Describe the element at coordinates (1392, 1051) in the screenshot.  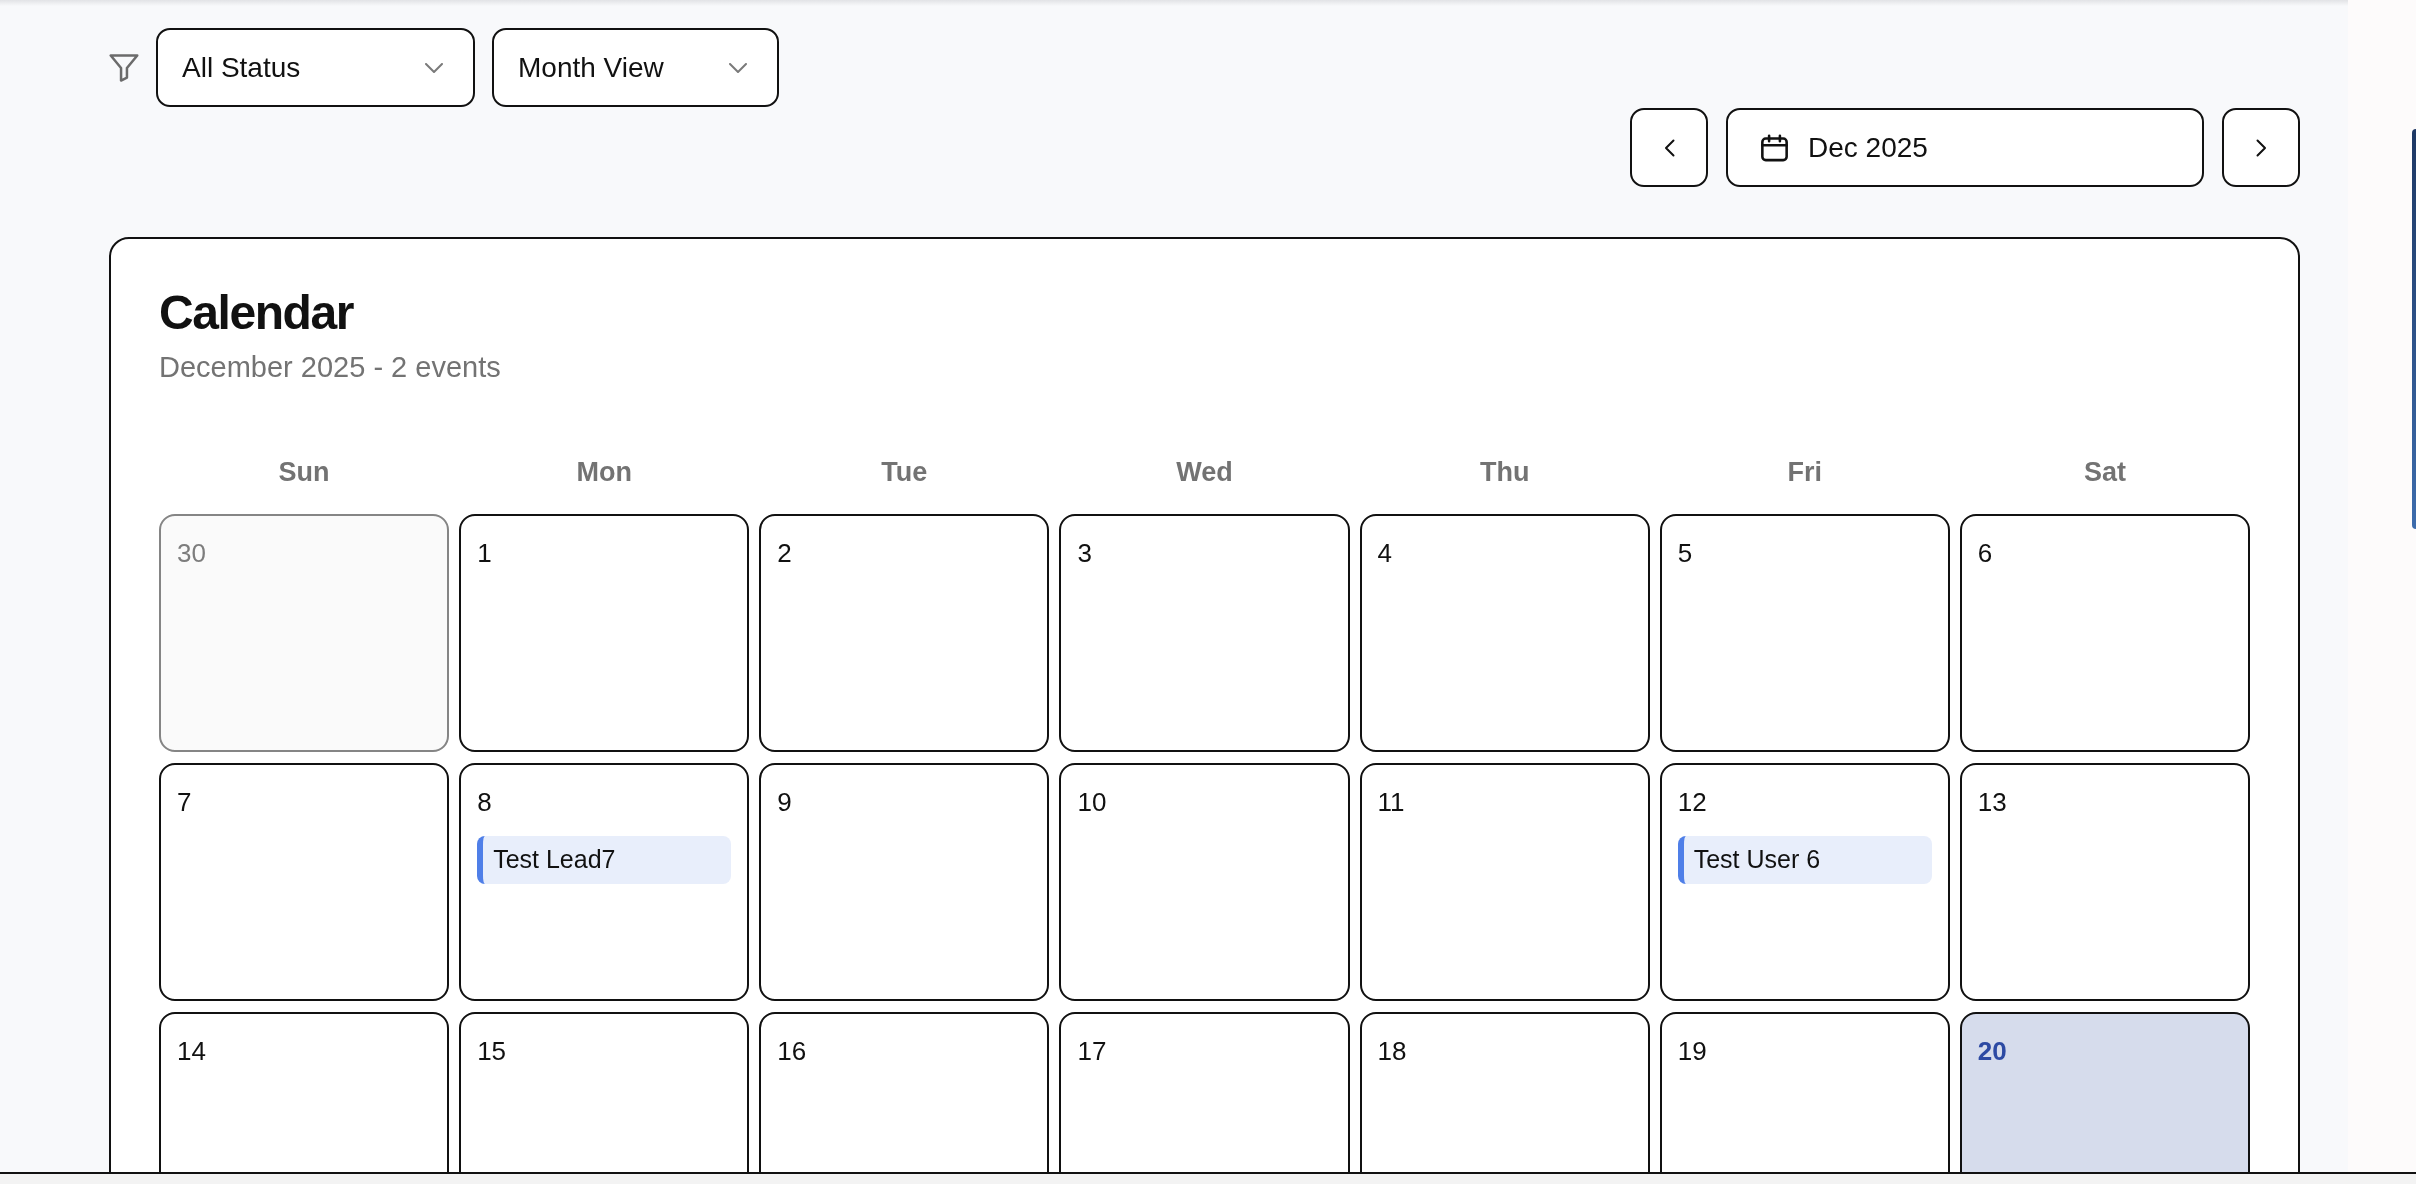
I see `day-number: 18` at that location.